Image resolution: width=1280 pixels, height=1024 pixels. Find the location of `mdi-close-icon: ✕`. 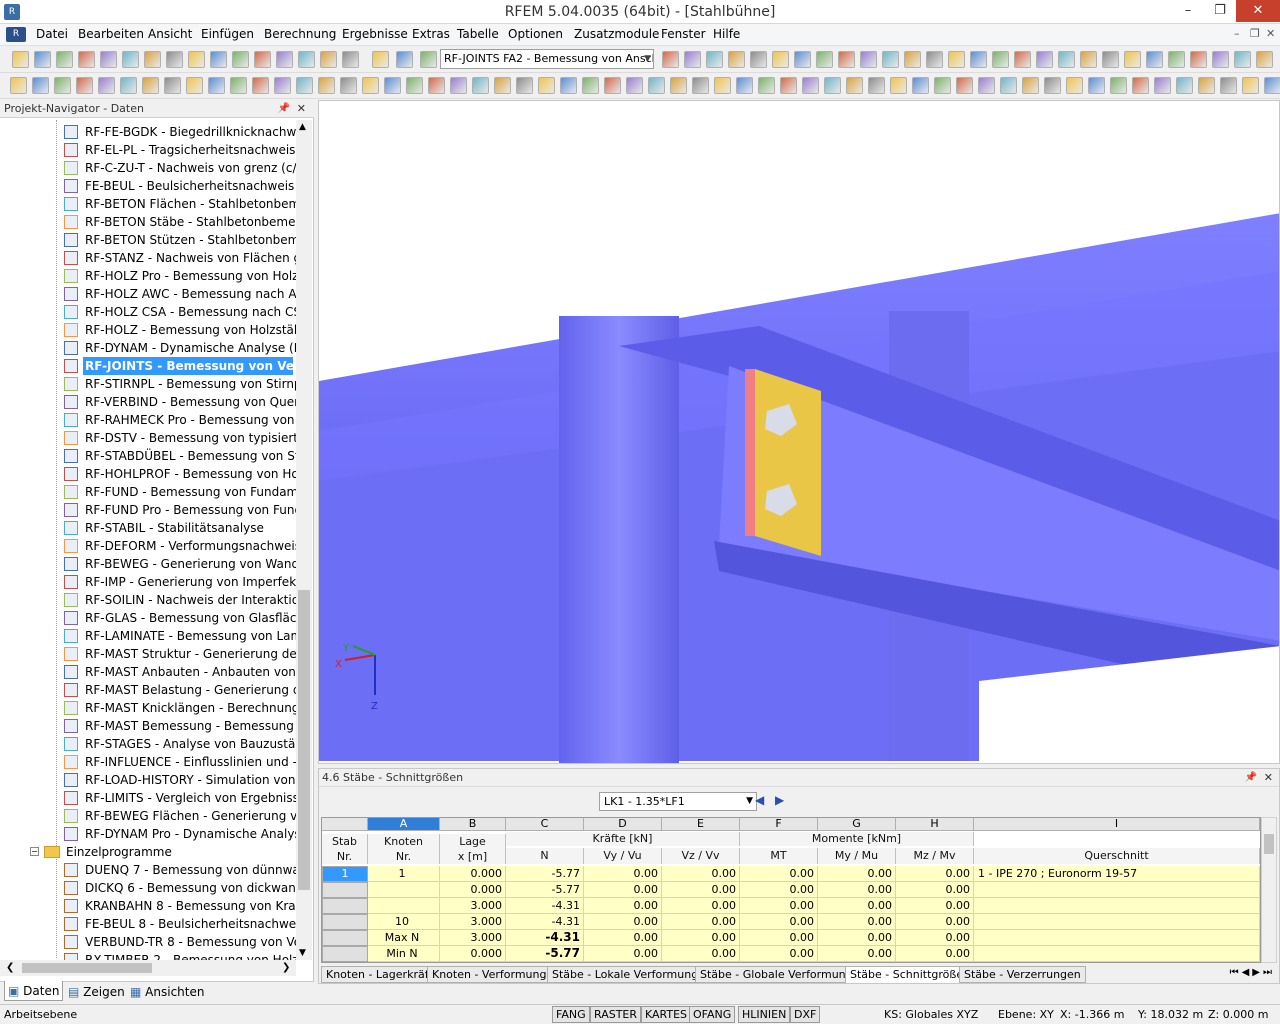

mdi-close-icon: ✕ is located at coordinates (1270, 33).